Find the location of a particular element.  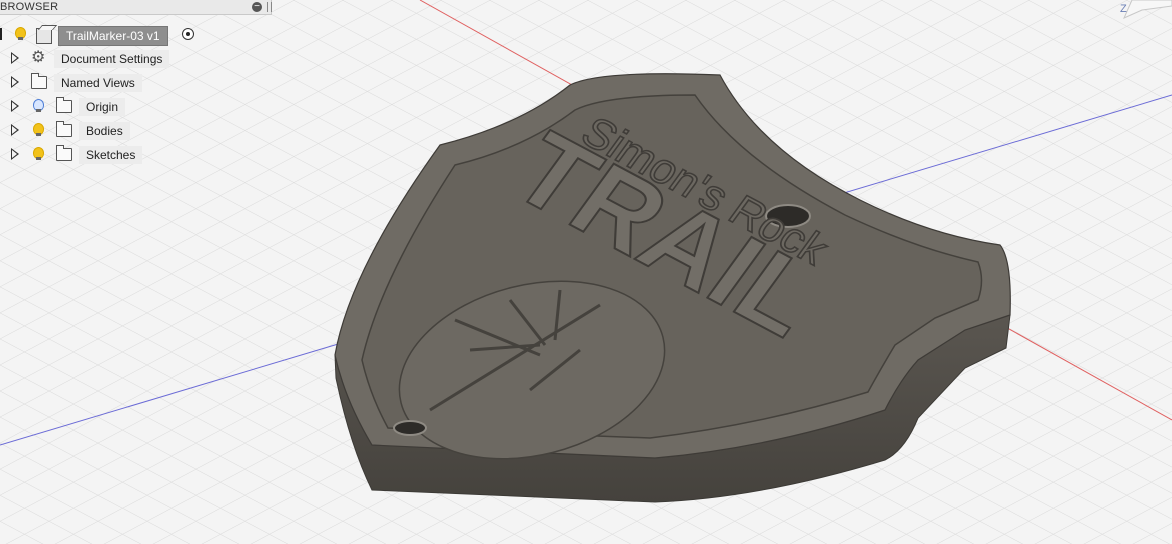

mounting-hole-bottom is located at coordinates (410, 428).